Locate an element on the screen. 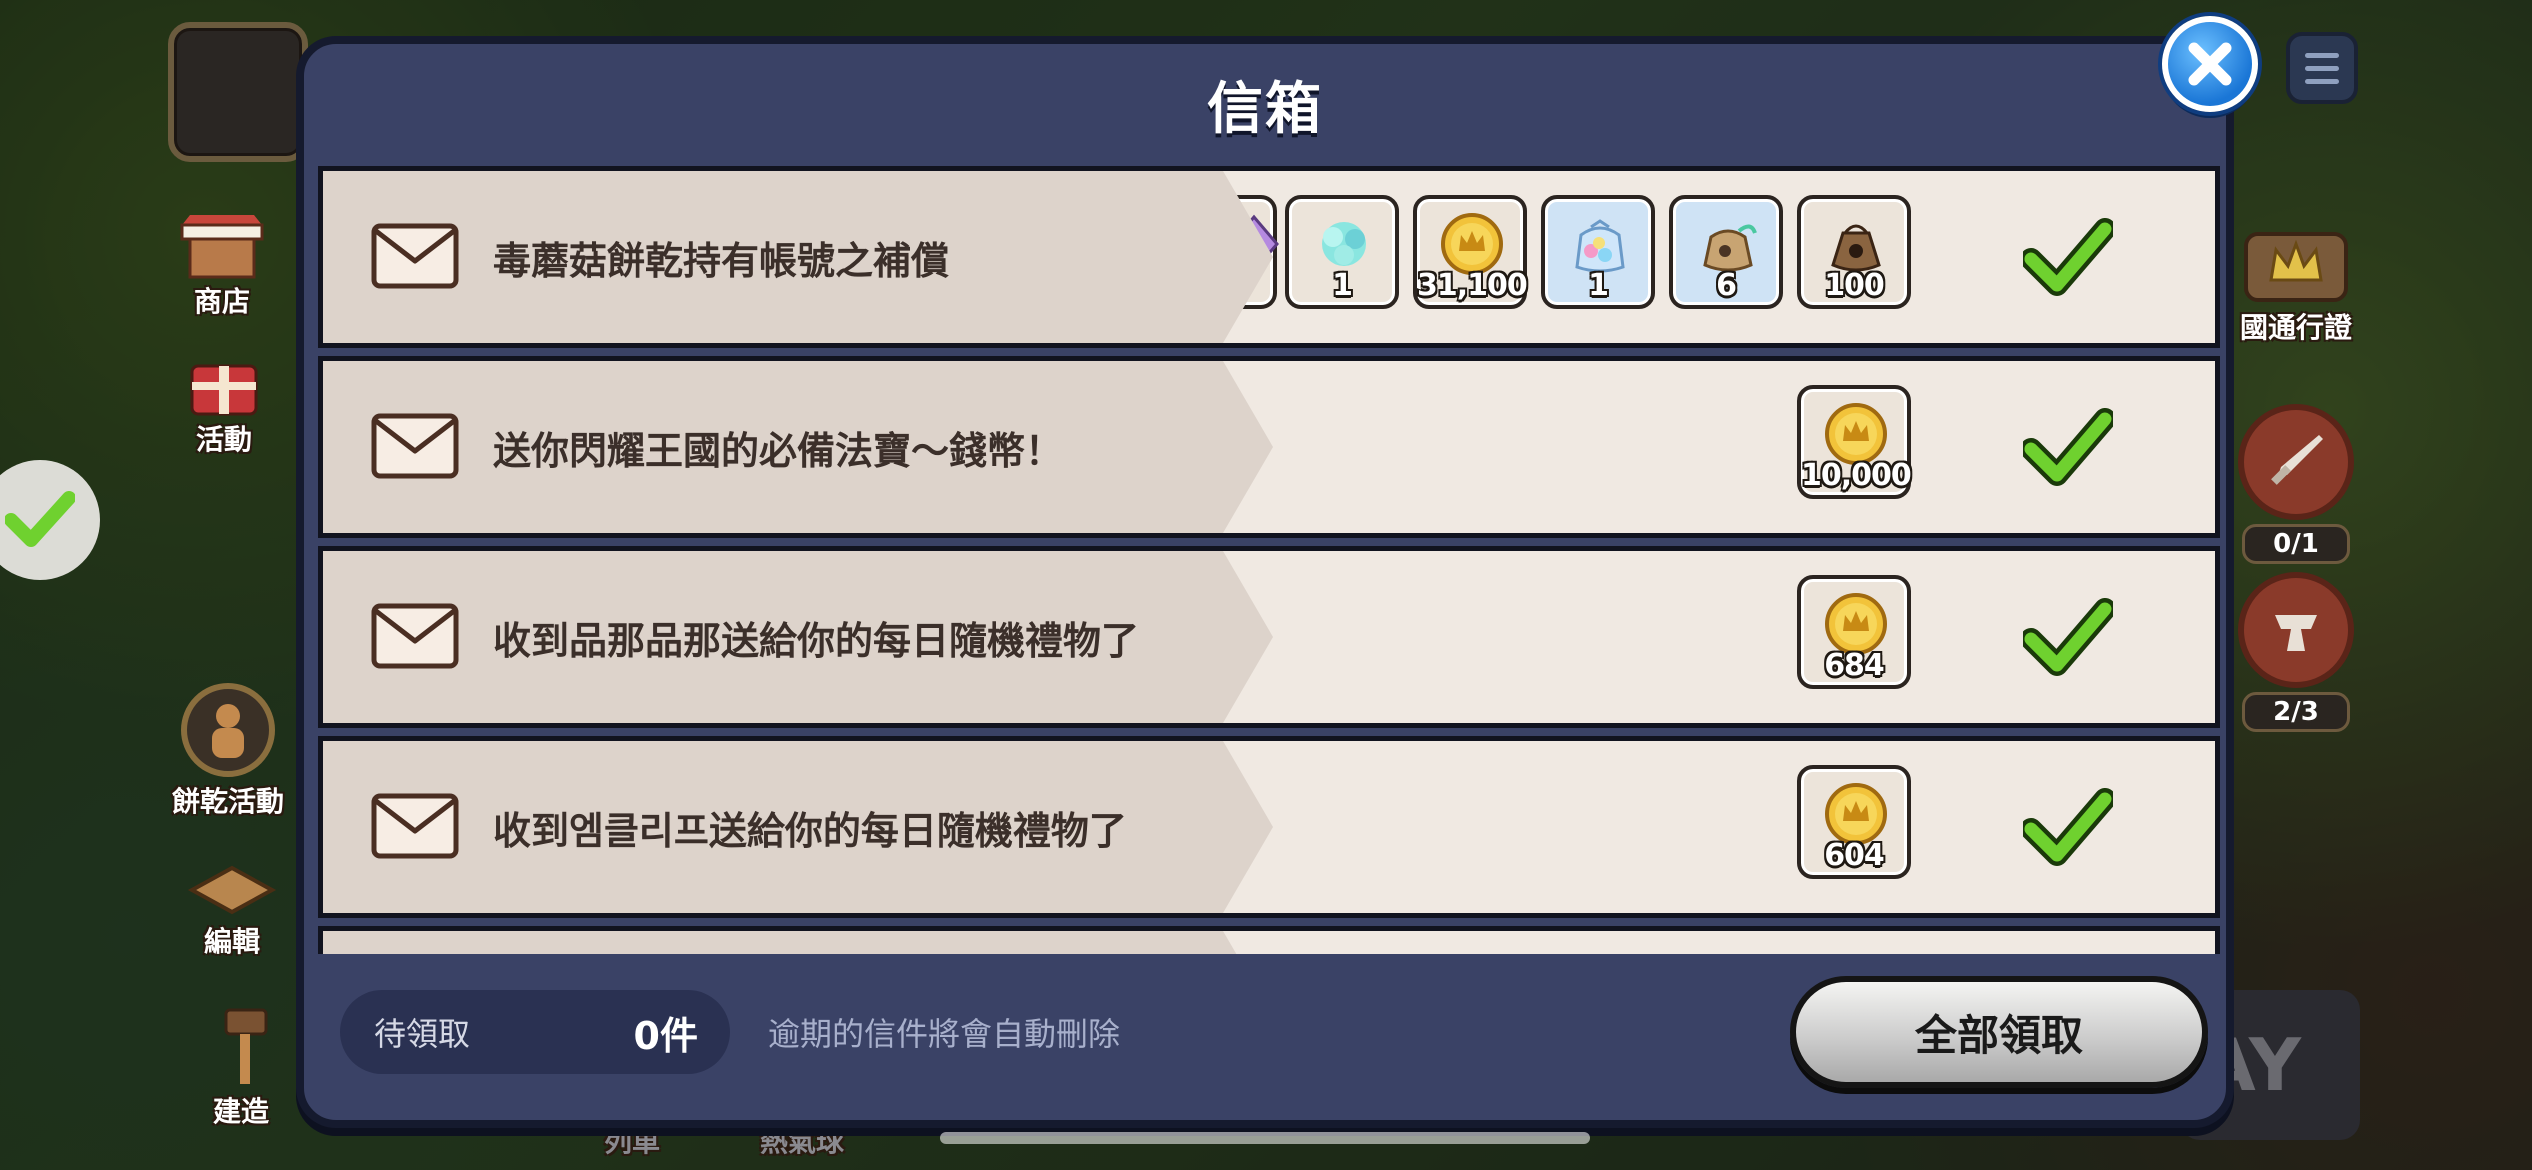 This screenshot has height=1170, width=2532. close-button is located at coordinates (2210, 64).